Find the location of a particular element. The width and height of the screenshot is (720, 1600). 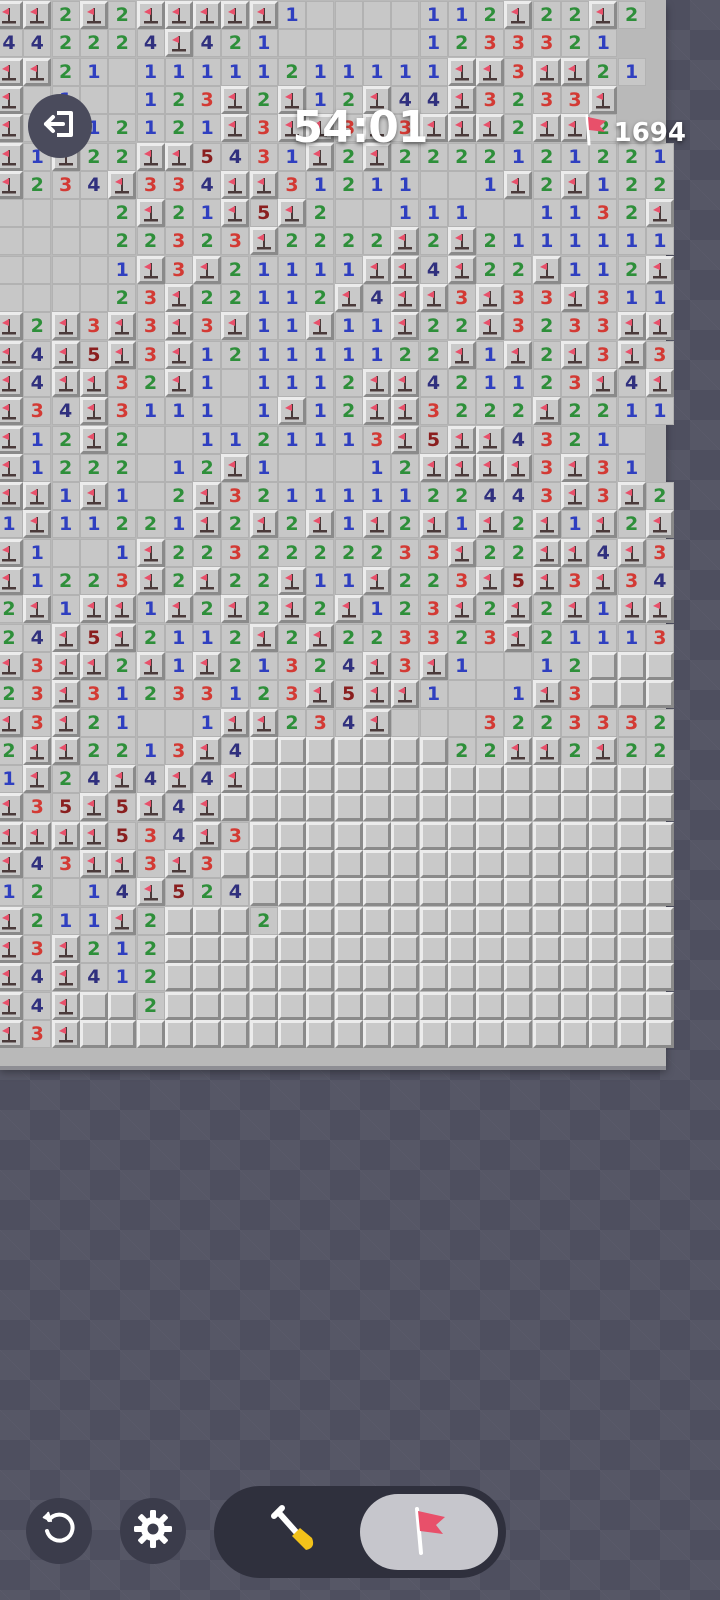

empty-cell is located at coordinates (405, 722).